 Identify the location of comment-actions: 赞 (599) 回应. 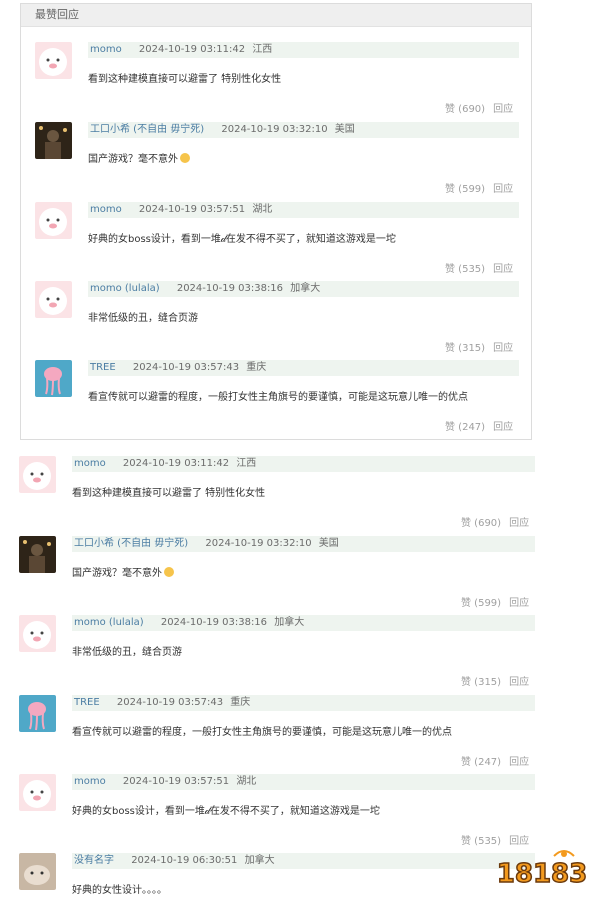
(495, 601).